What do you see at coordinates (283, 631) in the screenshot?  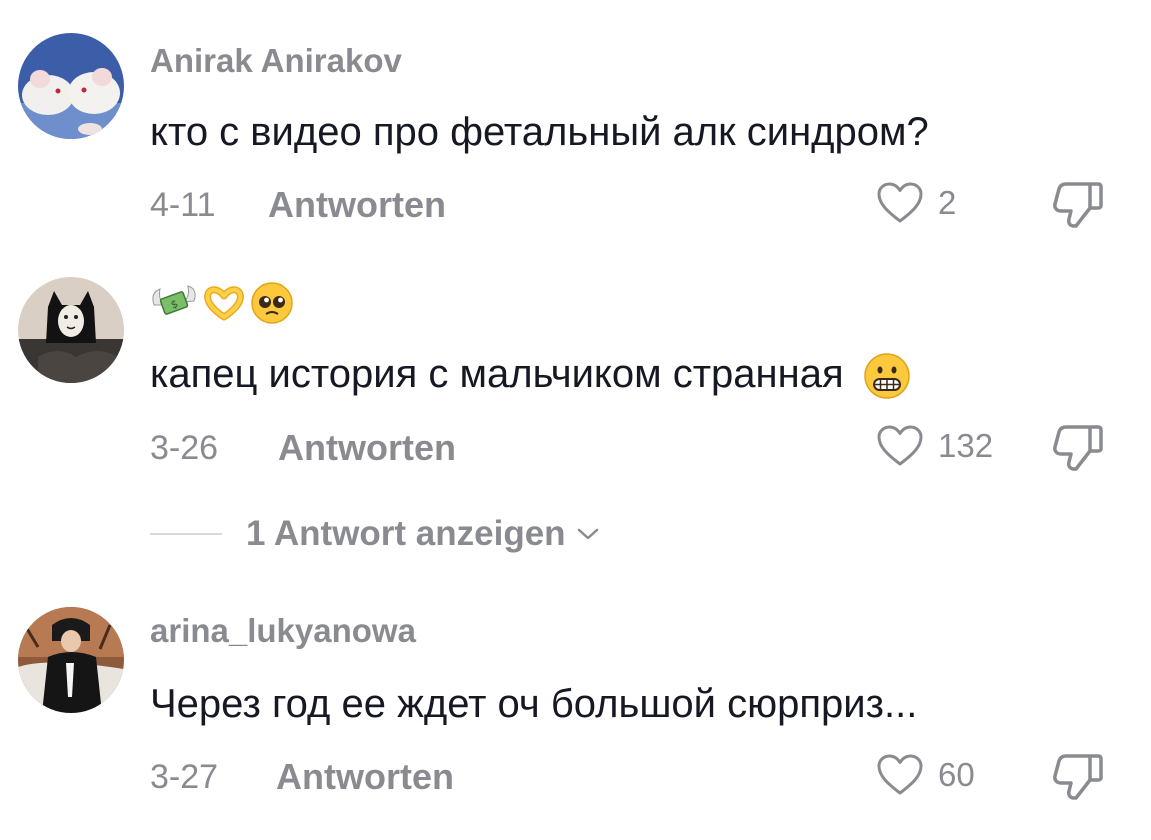 I see `comment-username: arina_lukyanowa` at bounding box center [283, 631].